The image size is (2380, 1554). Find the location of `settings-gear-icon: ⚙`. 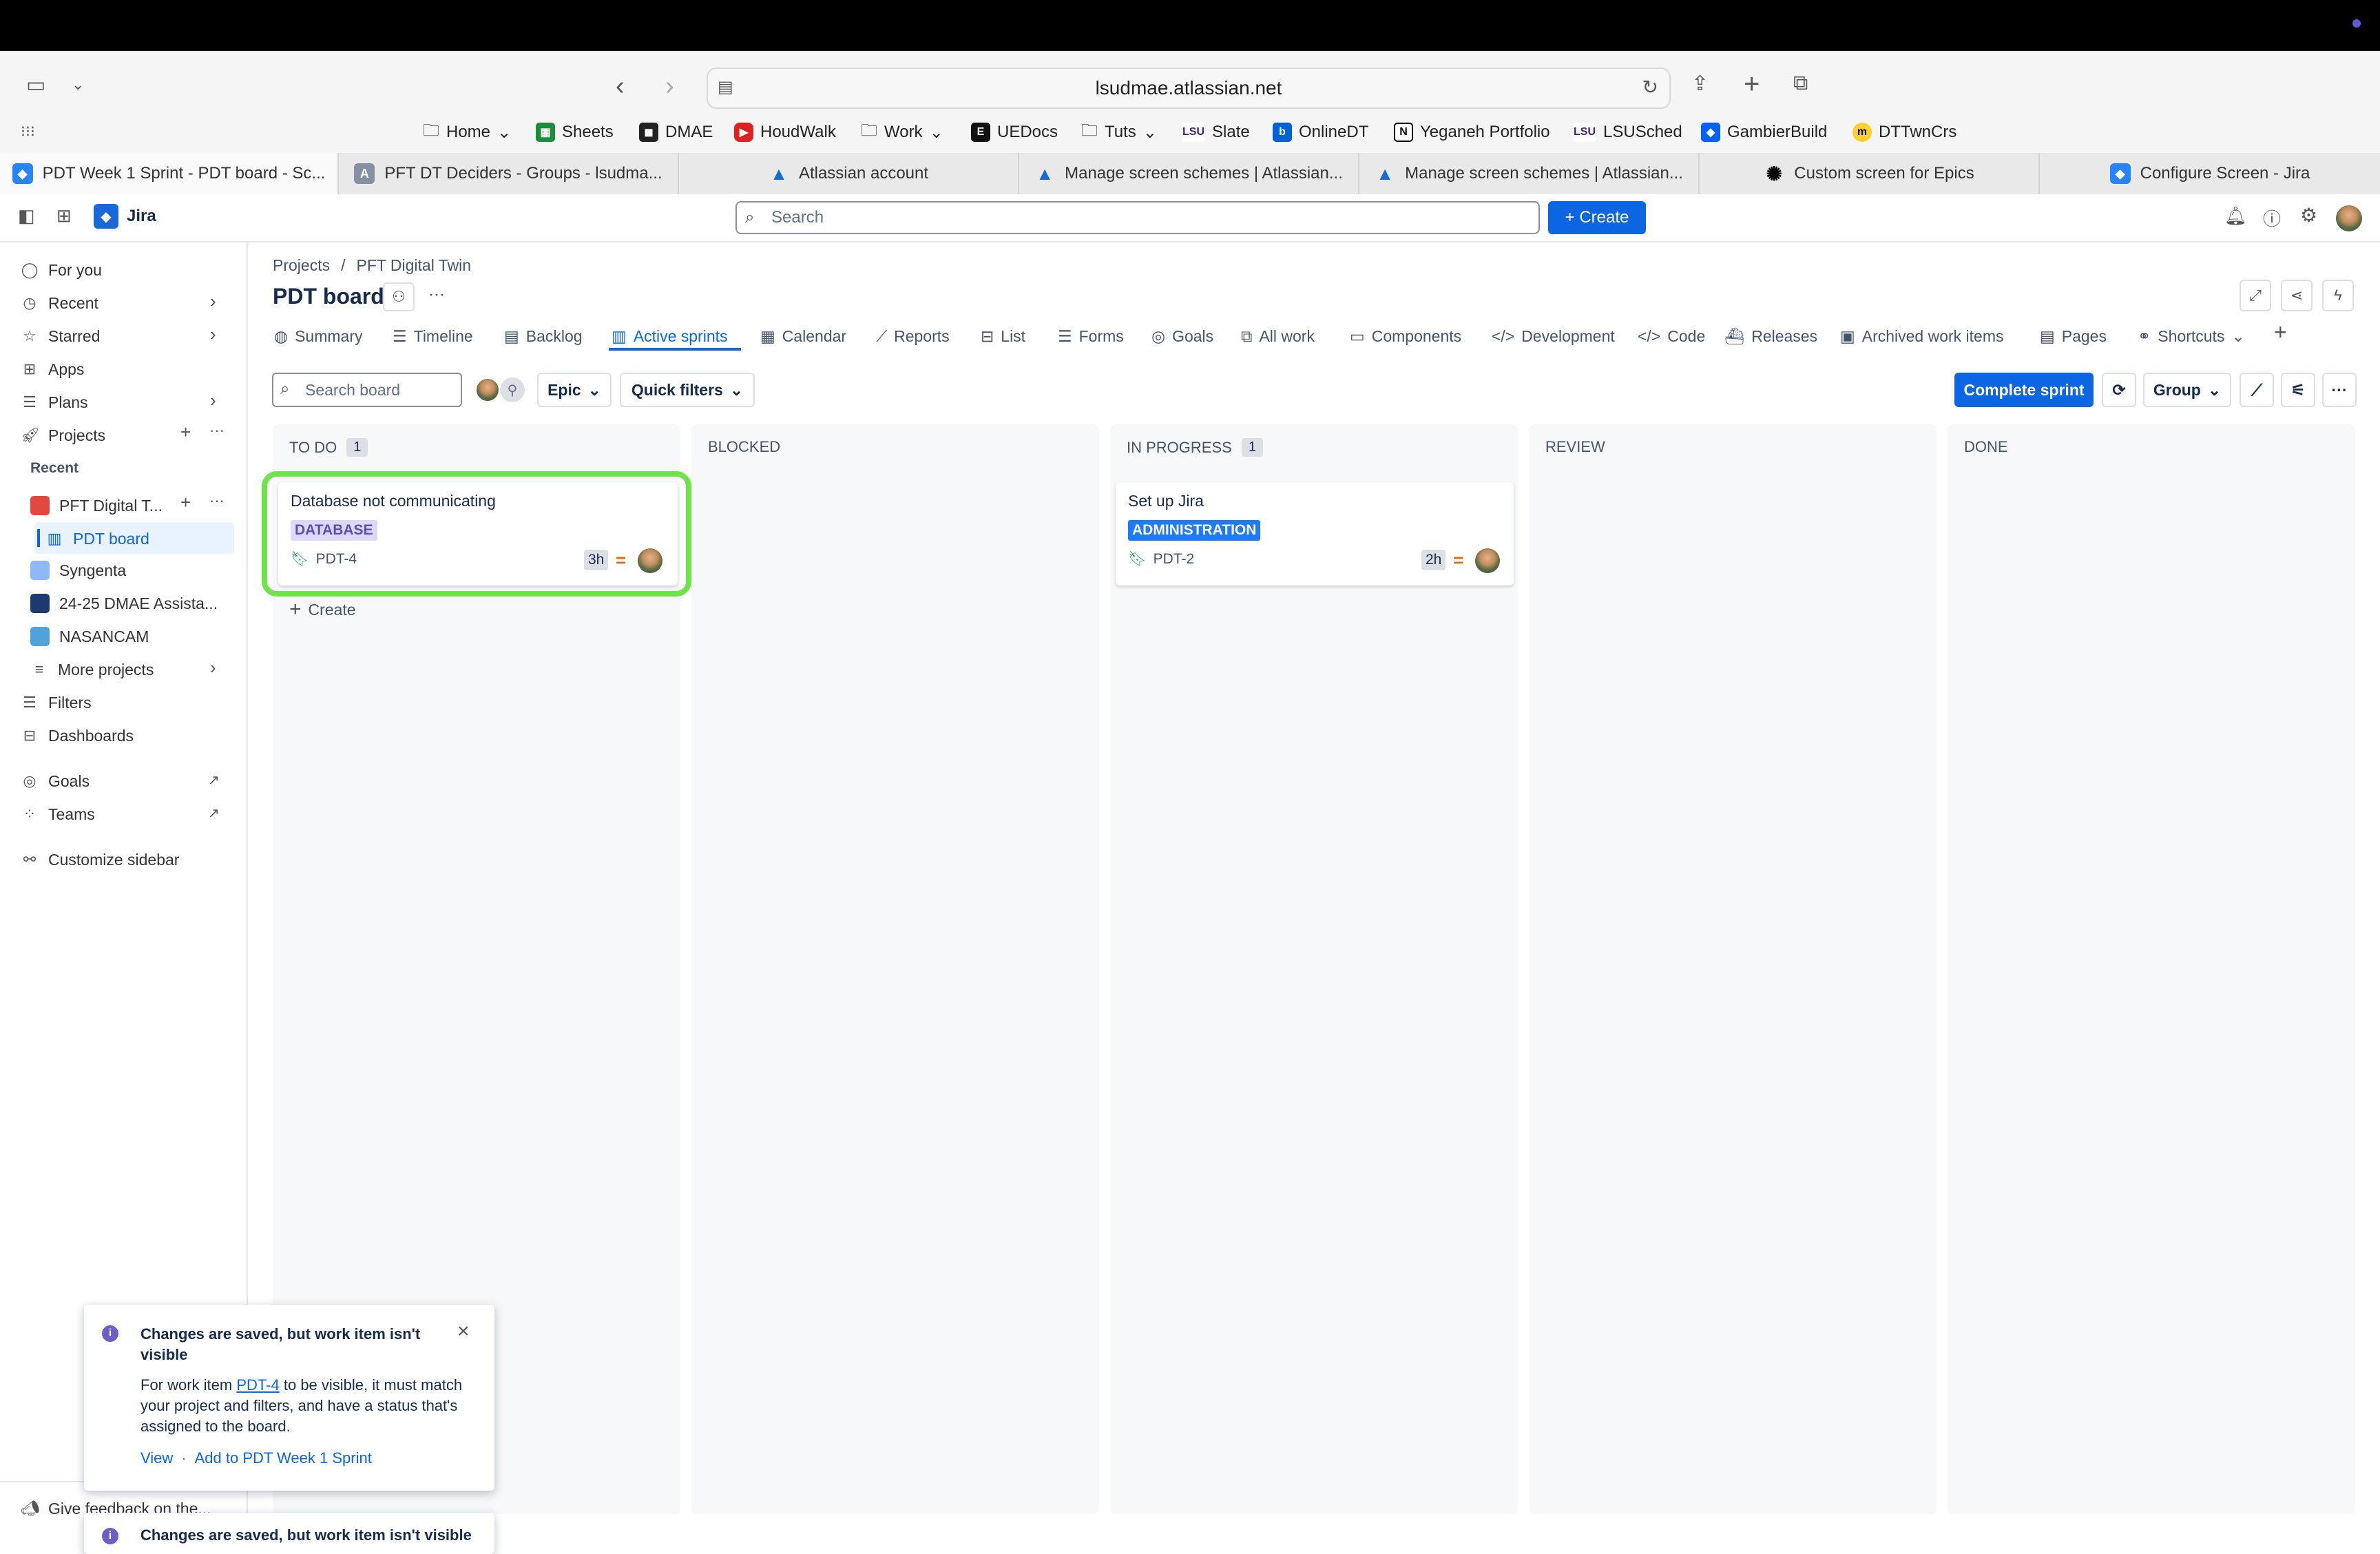

settings-gear-icon: ⚙ is located at coordinates (2308, 215).